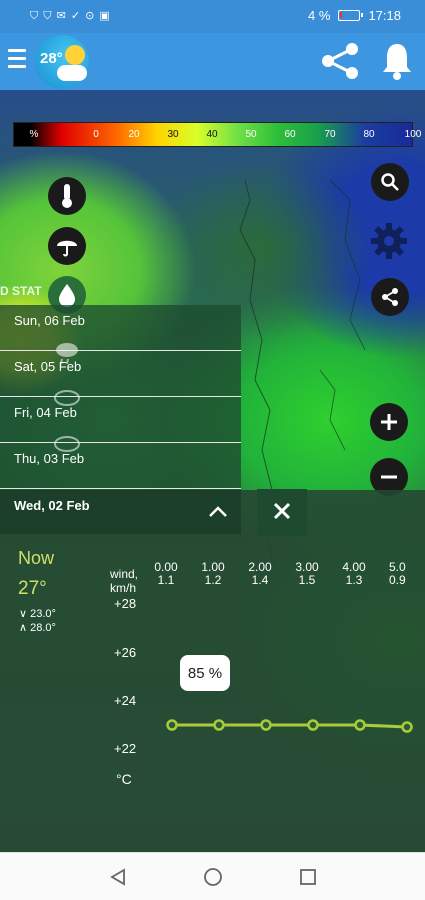 The width and height of the screenshot is (425, 900). I want to click on precipitation-layer-button, so click(67, 246).